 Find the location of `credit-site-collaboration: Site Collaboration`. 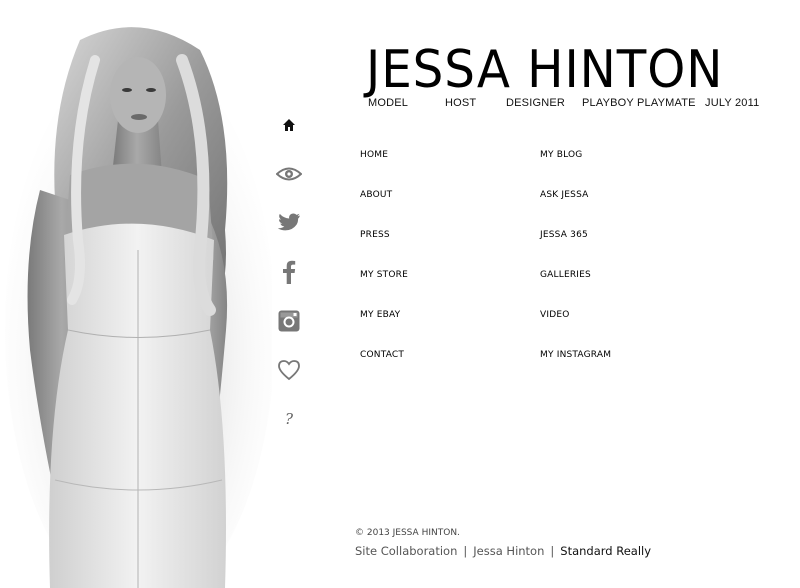

credit-site-collaboration: Site Collaboration is located at coordinates (406, 551).